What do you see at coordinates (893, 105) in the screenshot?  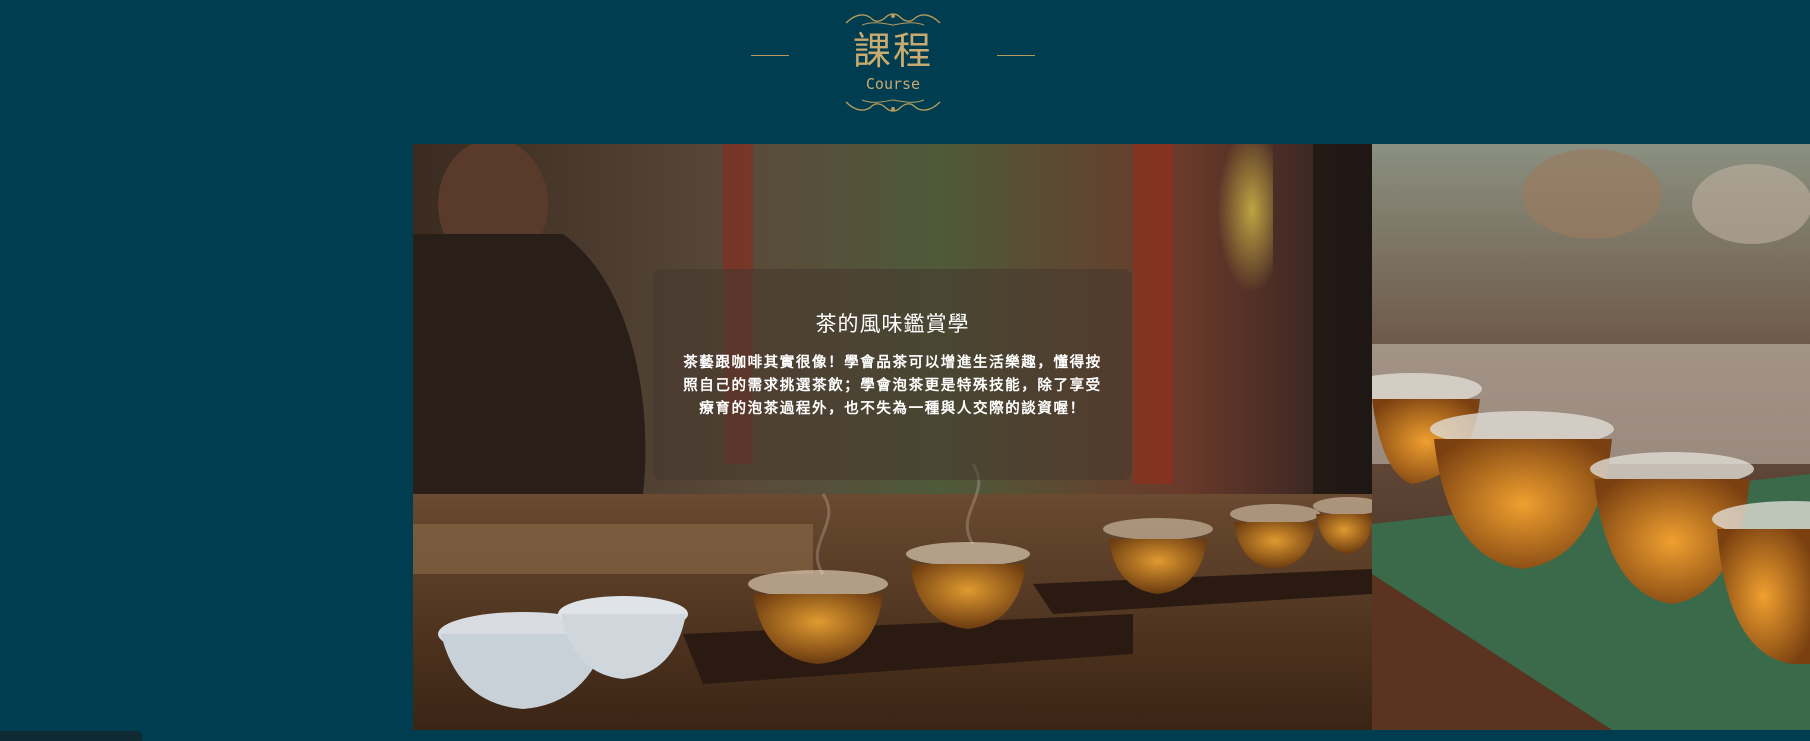 I see `ornament-bottom-icon` at bounding box center [893, 105].